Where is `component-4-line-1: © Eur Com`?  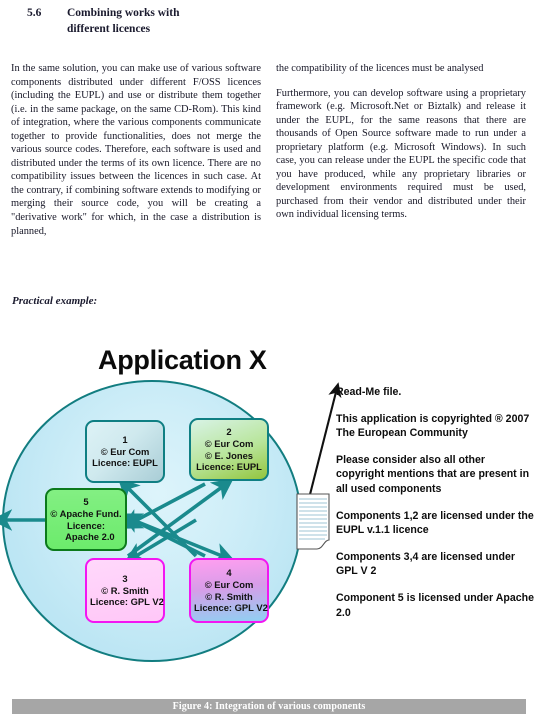 component-4-line-1: © Eur Com is located at coordinates (229, 584).